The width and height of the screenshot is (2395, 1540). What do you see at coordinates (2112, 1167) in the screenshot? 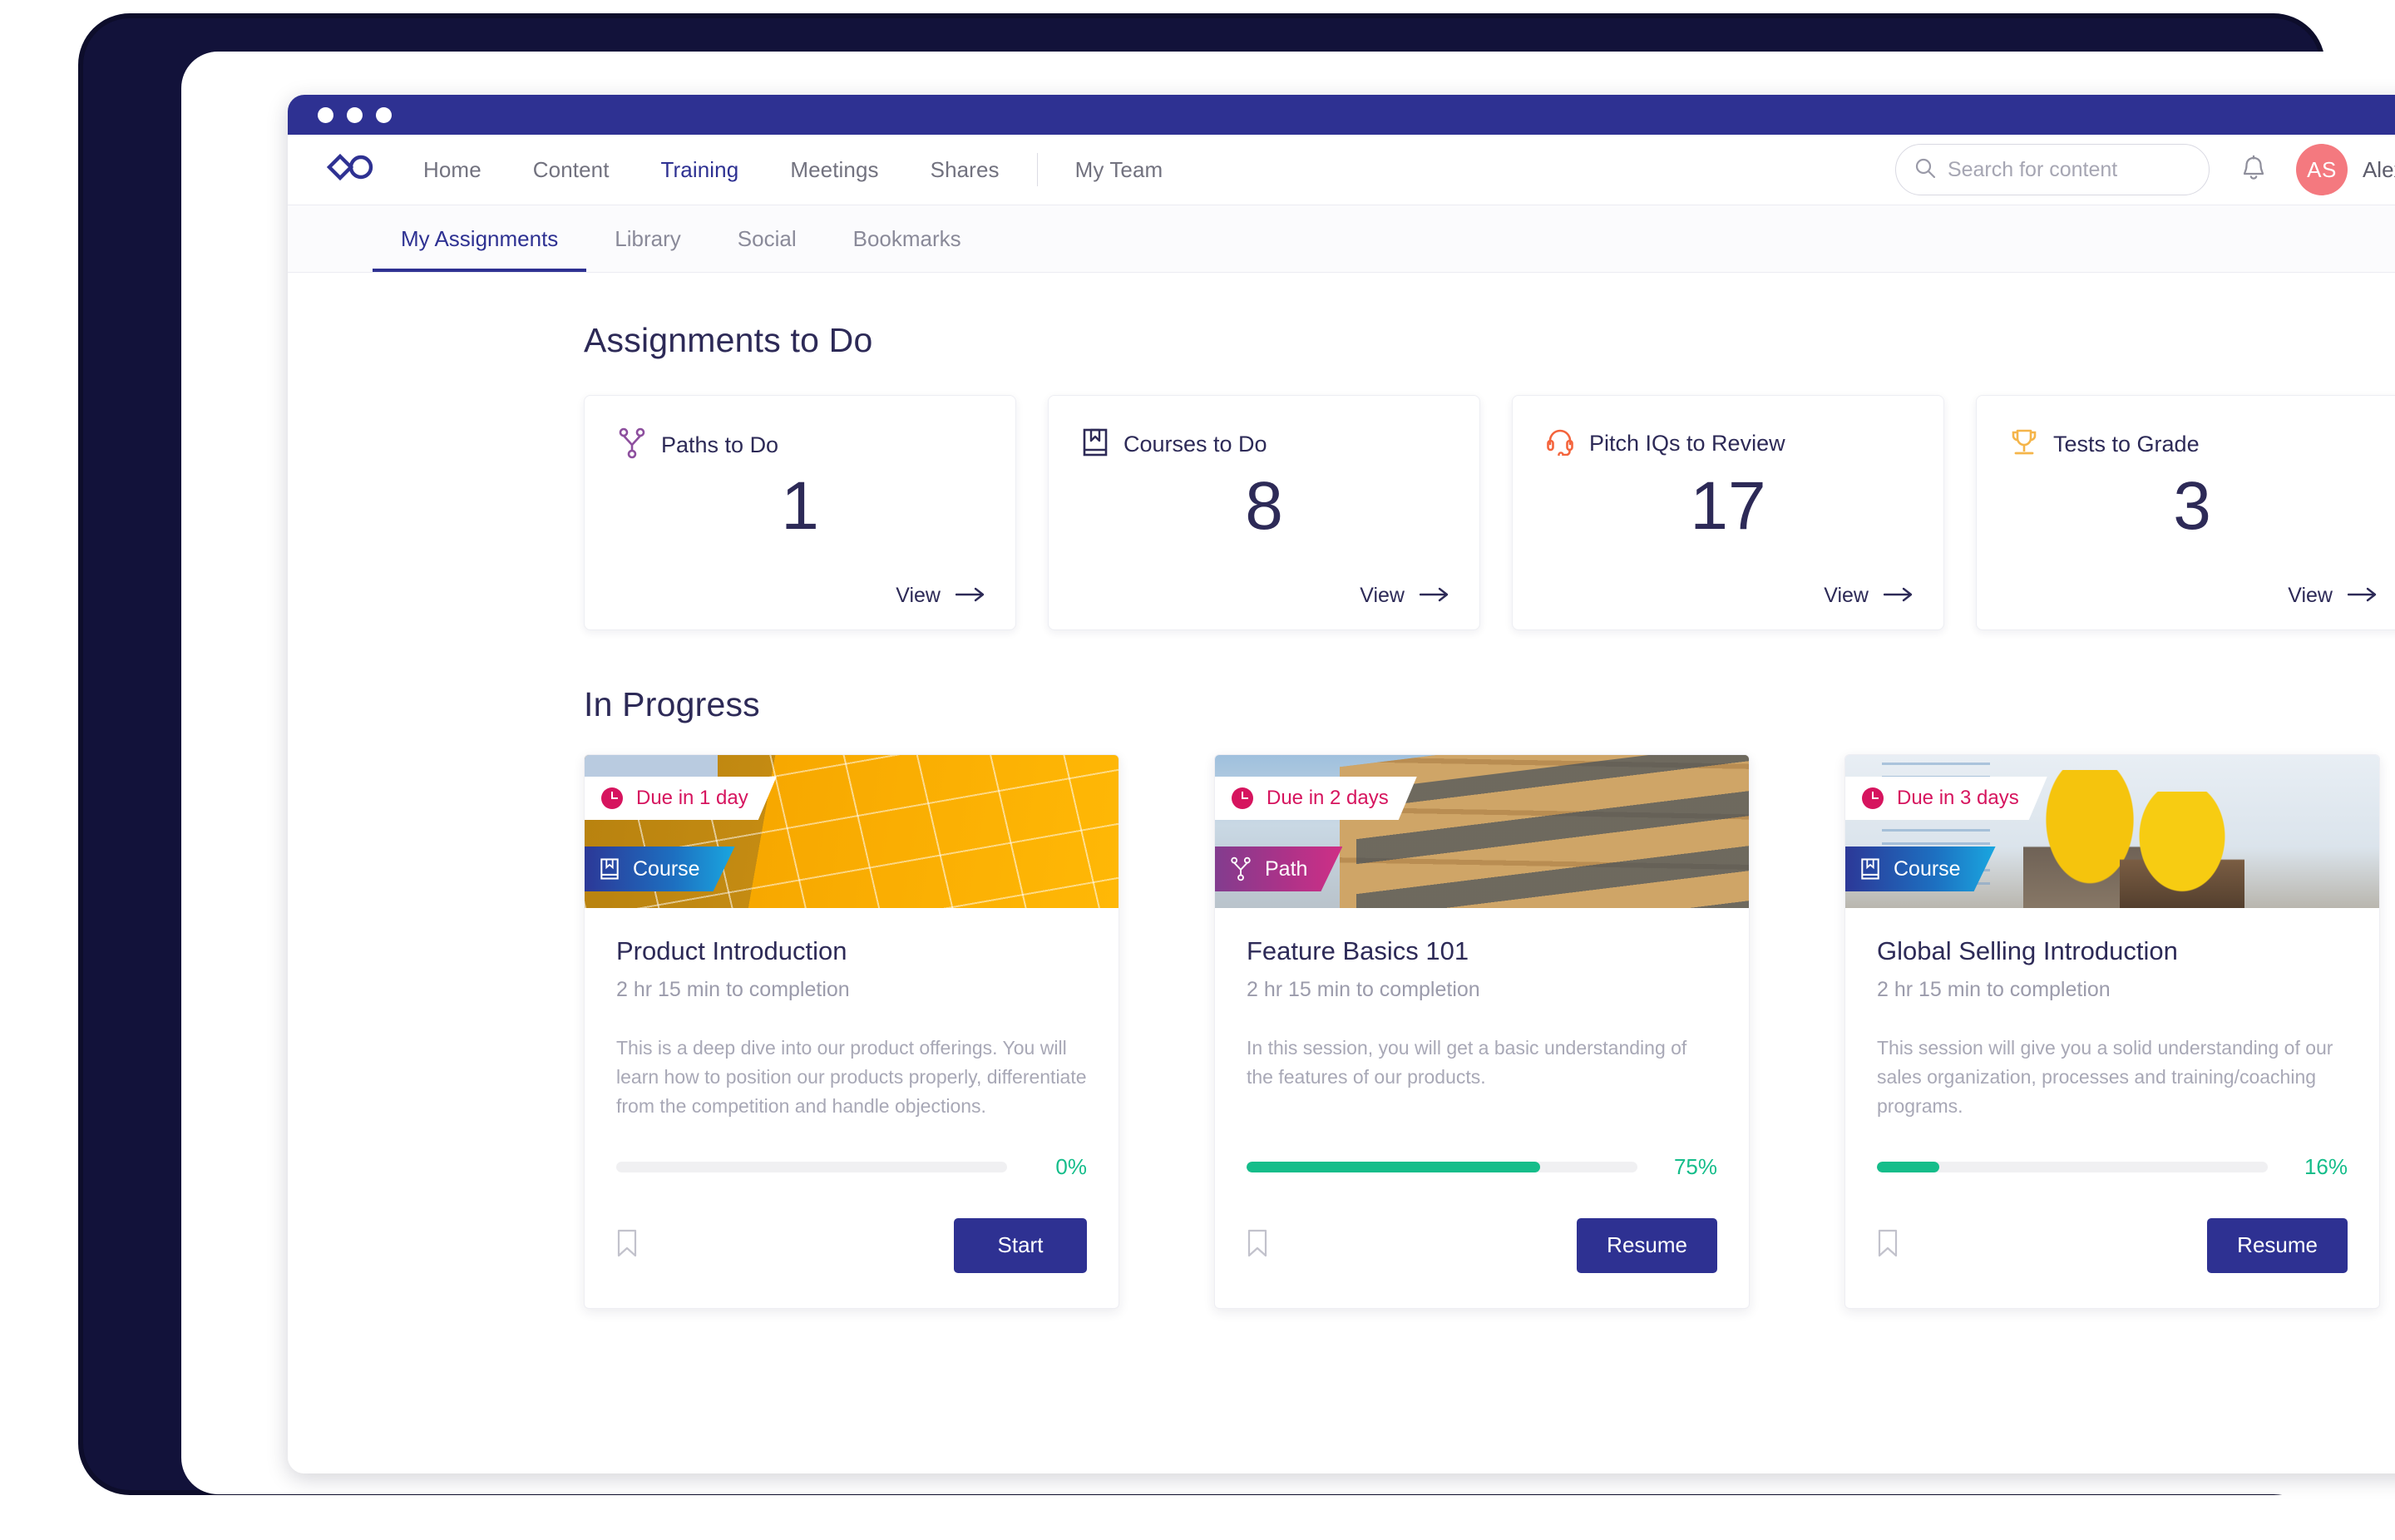
I see `progress-row: 16%` at bounding box center [2112, 1167].